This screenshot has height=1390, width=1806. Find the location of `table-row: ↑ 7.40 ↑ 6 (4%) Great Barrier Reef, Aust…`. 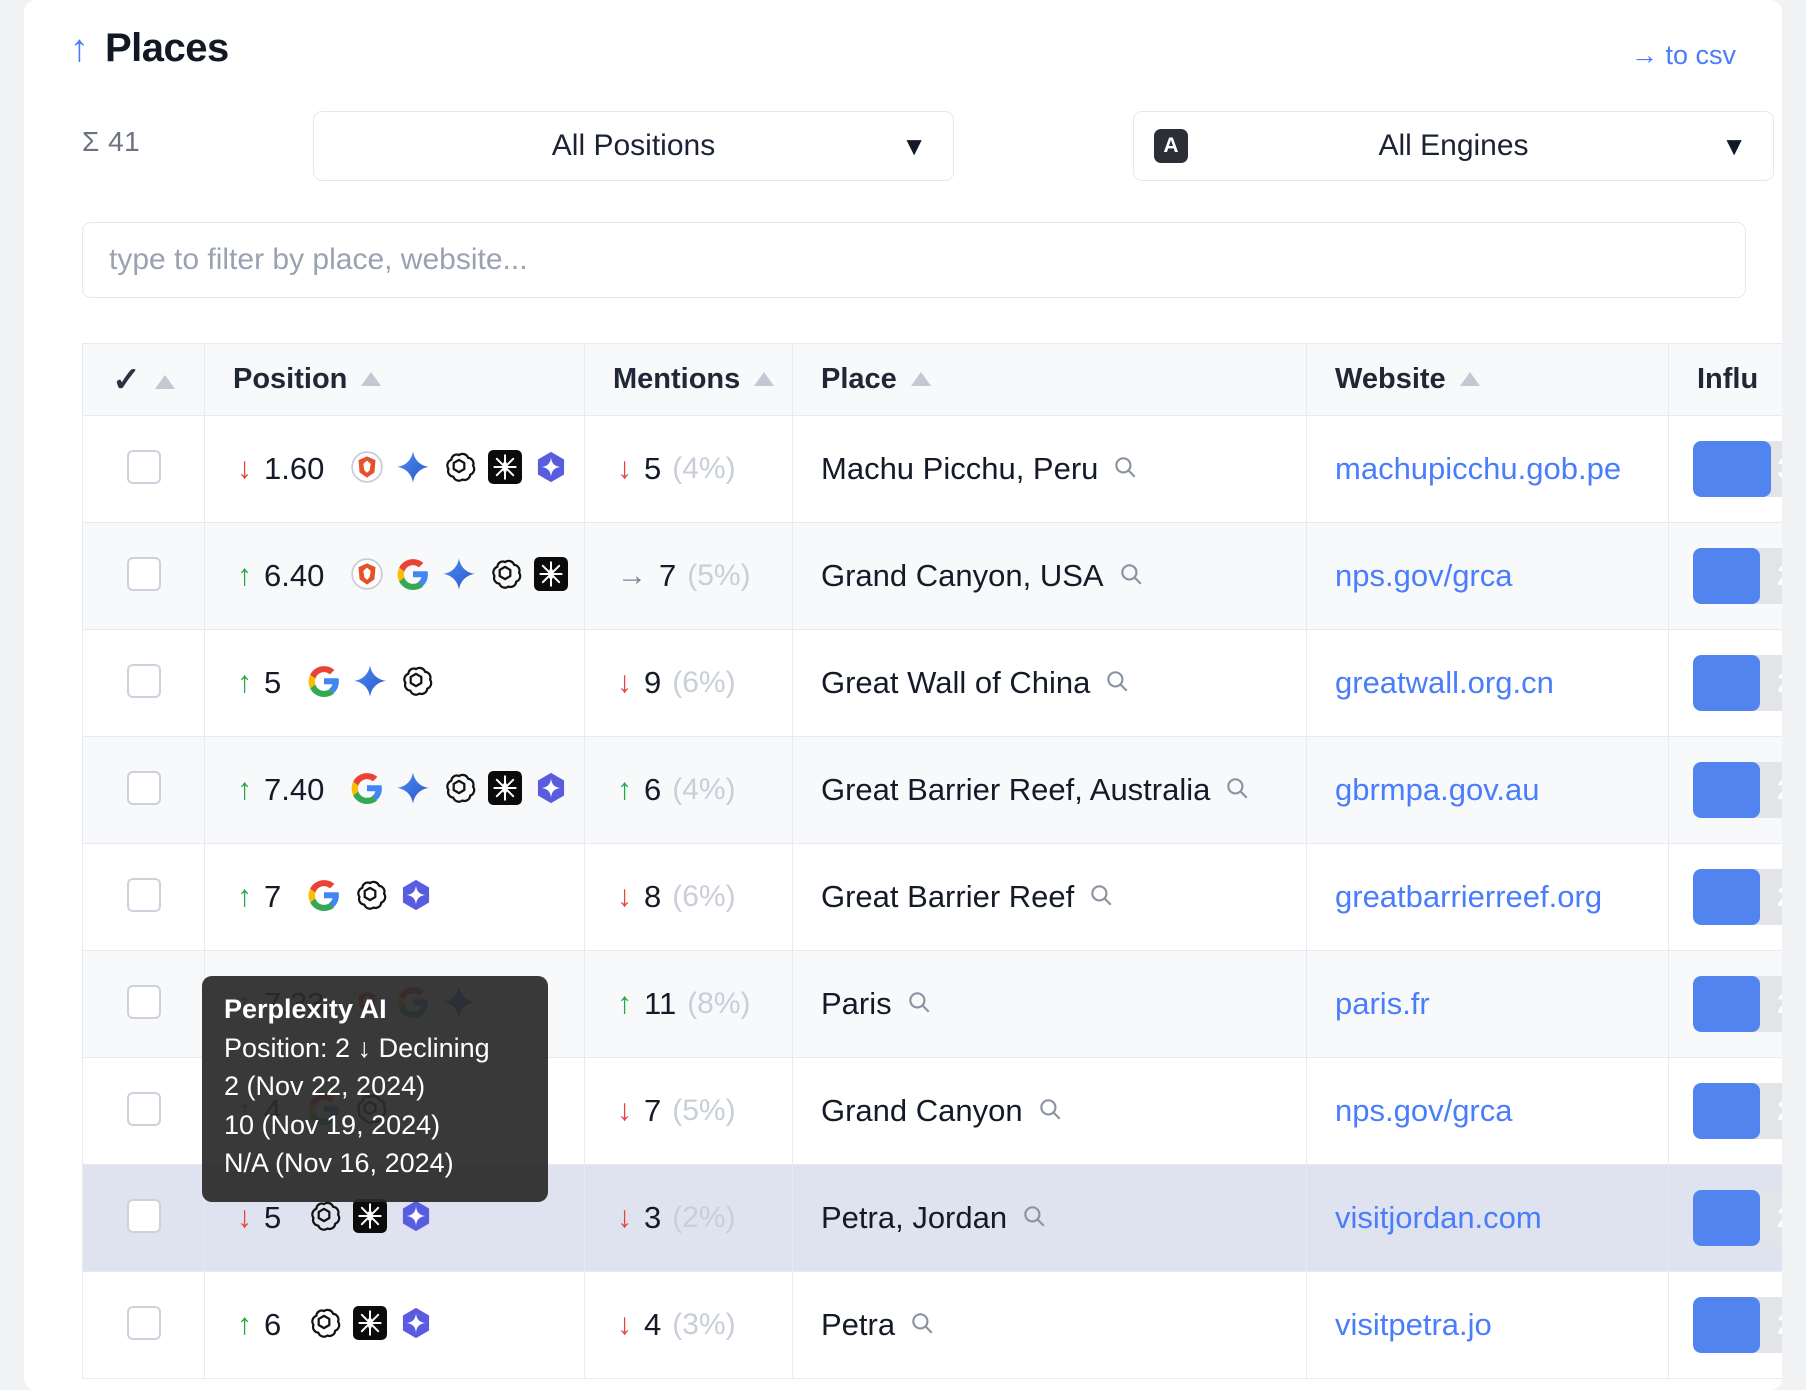

table-row: ↑ 7.40 ↑ 6 (4%) Great Barrier Reef, Aust… is located at coordinates (932, 790).